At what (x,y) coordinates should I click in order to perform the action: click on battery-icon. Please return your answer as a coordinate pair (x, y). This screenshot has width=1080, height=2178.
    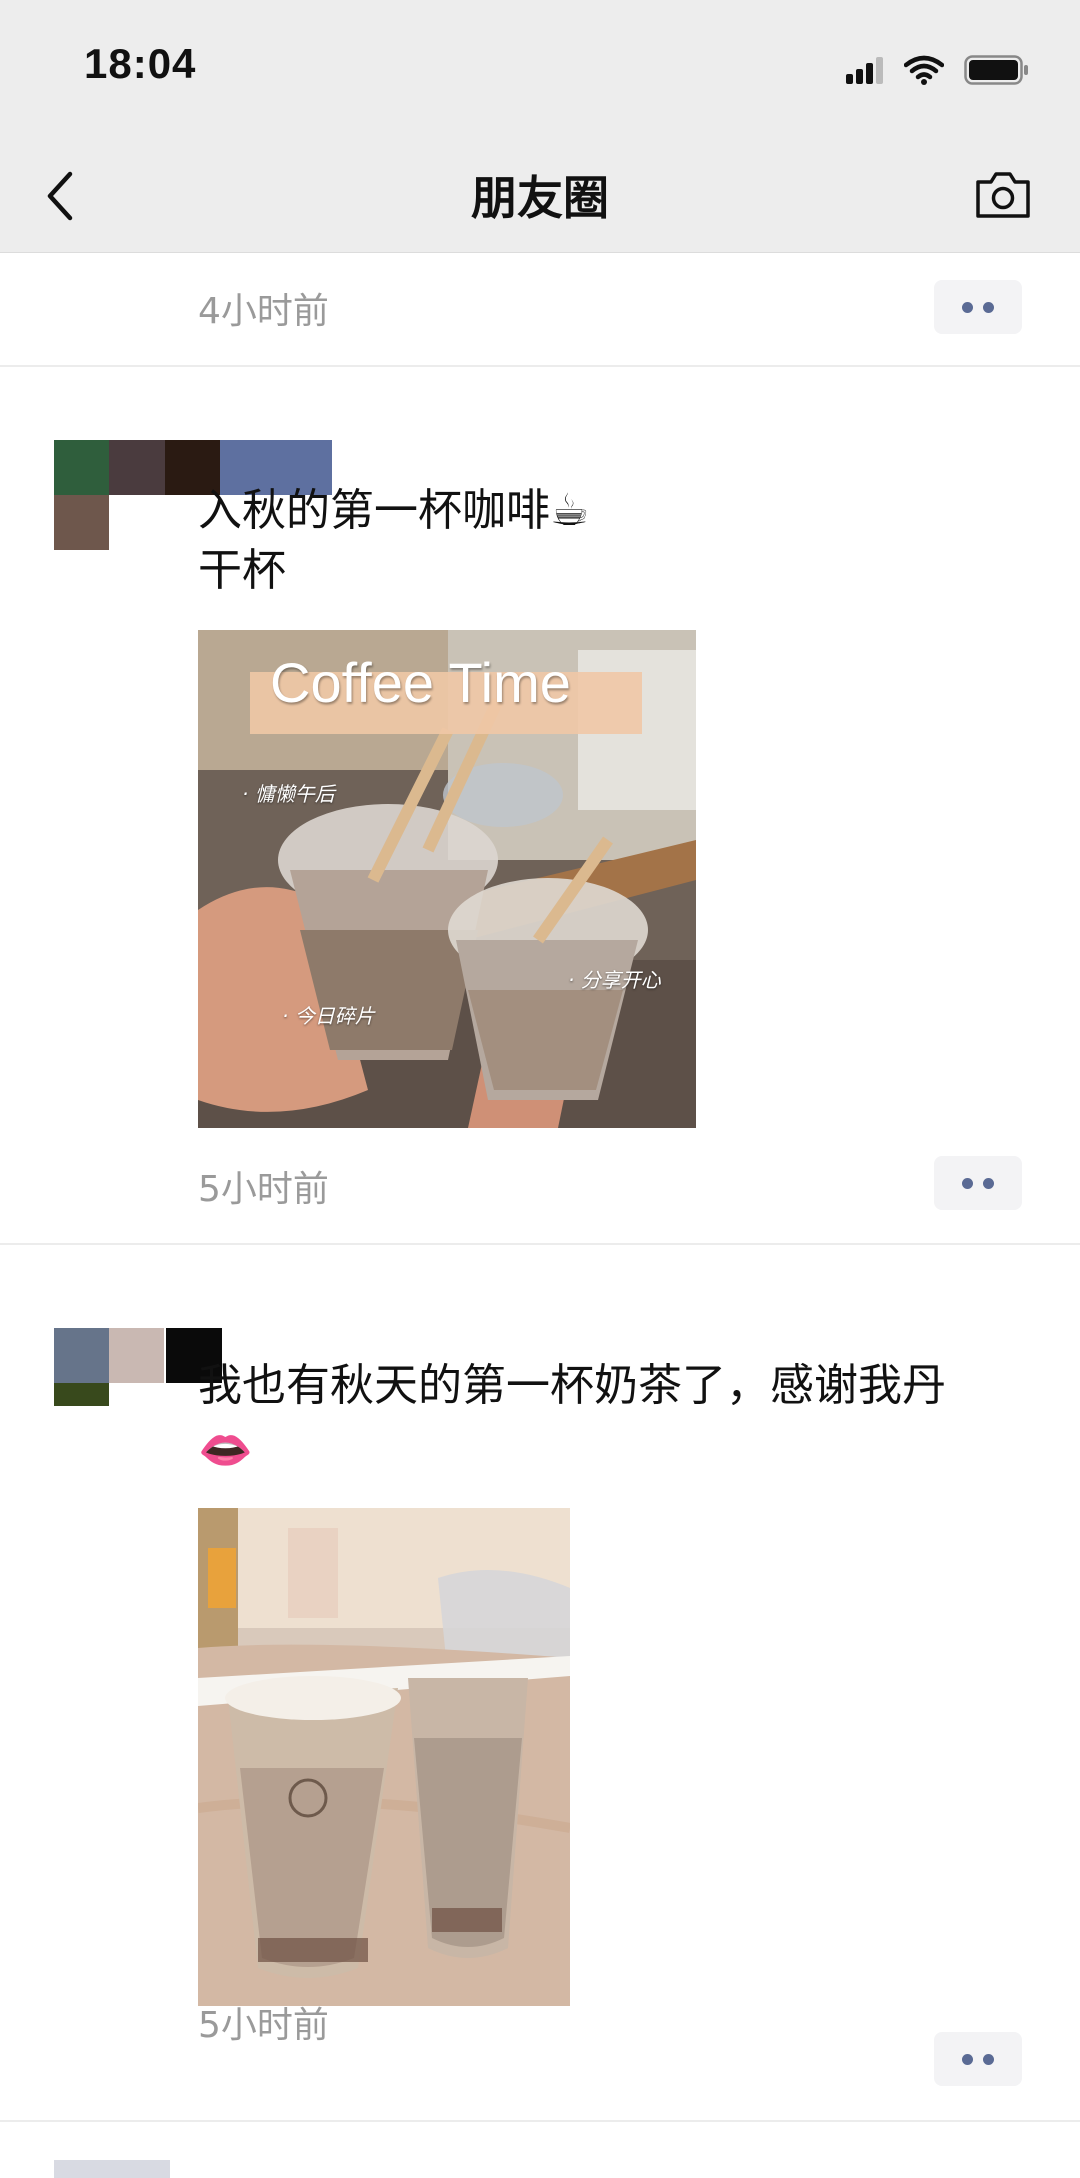
    Looking at the image, I should click on (996, 70).